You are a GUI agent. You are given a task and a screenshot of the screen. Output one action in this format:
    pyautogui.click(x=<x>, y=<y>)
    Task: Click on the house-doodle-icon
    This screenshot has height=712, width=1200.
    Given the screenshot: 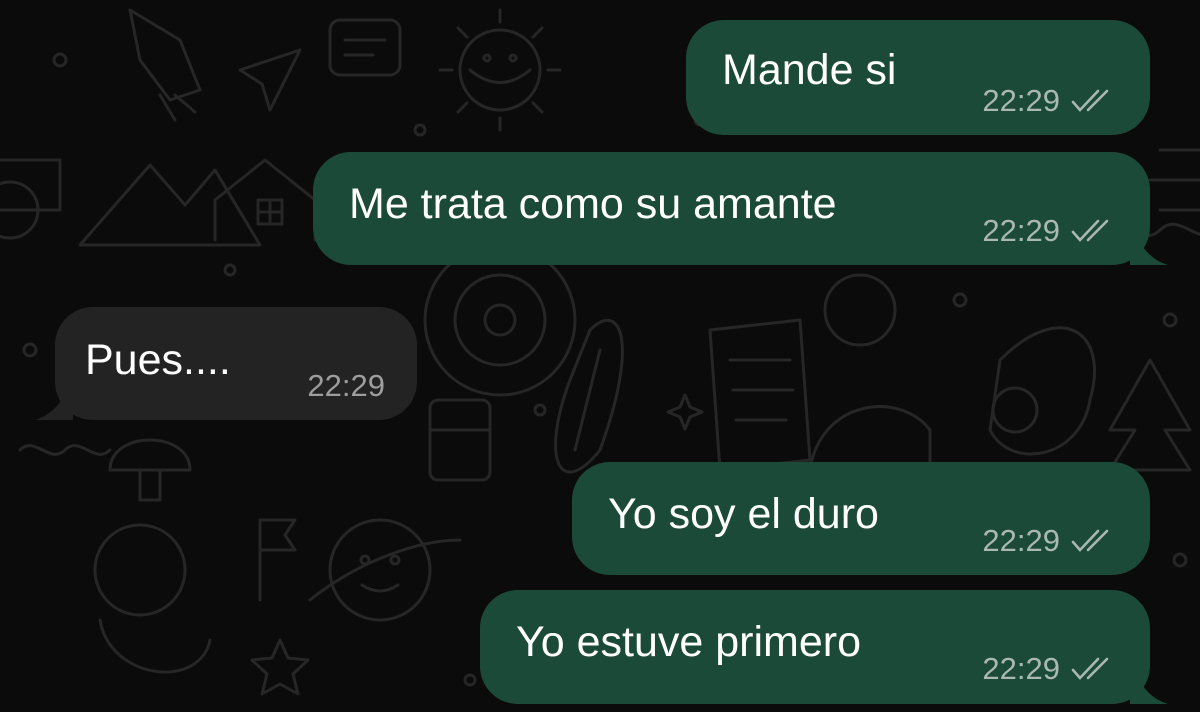 What is the action you would take?
    pyautogui.click(x=265, y=200)
    